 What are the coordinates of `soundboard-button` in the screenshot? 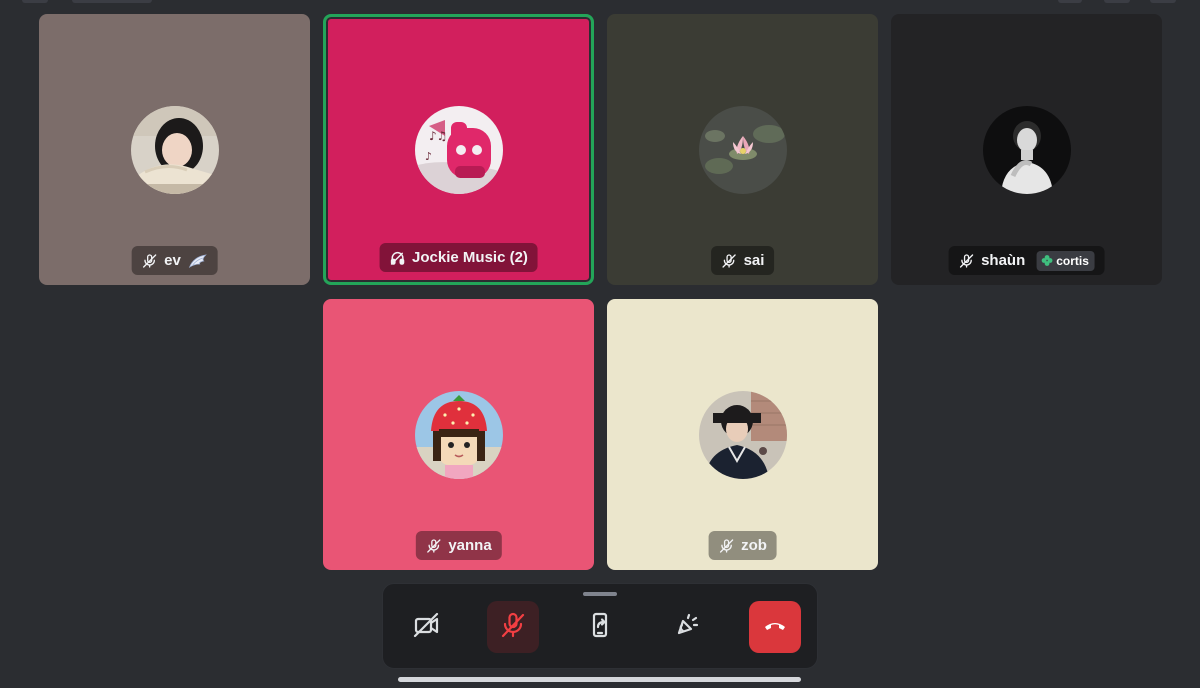 It's located at (687, 627).